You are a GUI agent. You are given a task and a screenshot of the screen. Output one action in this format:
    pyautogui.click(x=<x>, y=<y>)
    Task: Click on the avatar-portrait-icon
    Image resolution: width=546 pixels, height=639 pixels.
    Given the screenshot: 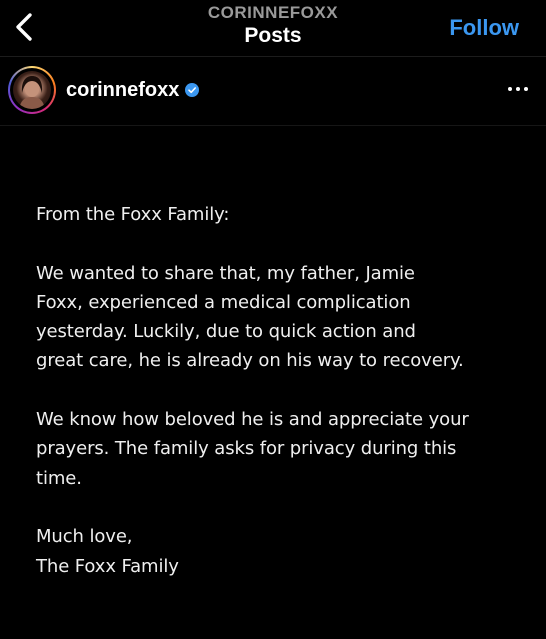 What is the action you would take?
    pyautogui.click(x=32, y=92)
    